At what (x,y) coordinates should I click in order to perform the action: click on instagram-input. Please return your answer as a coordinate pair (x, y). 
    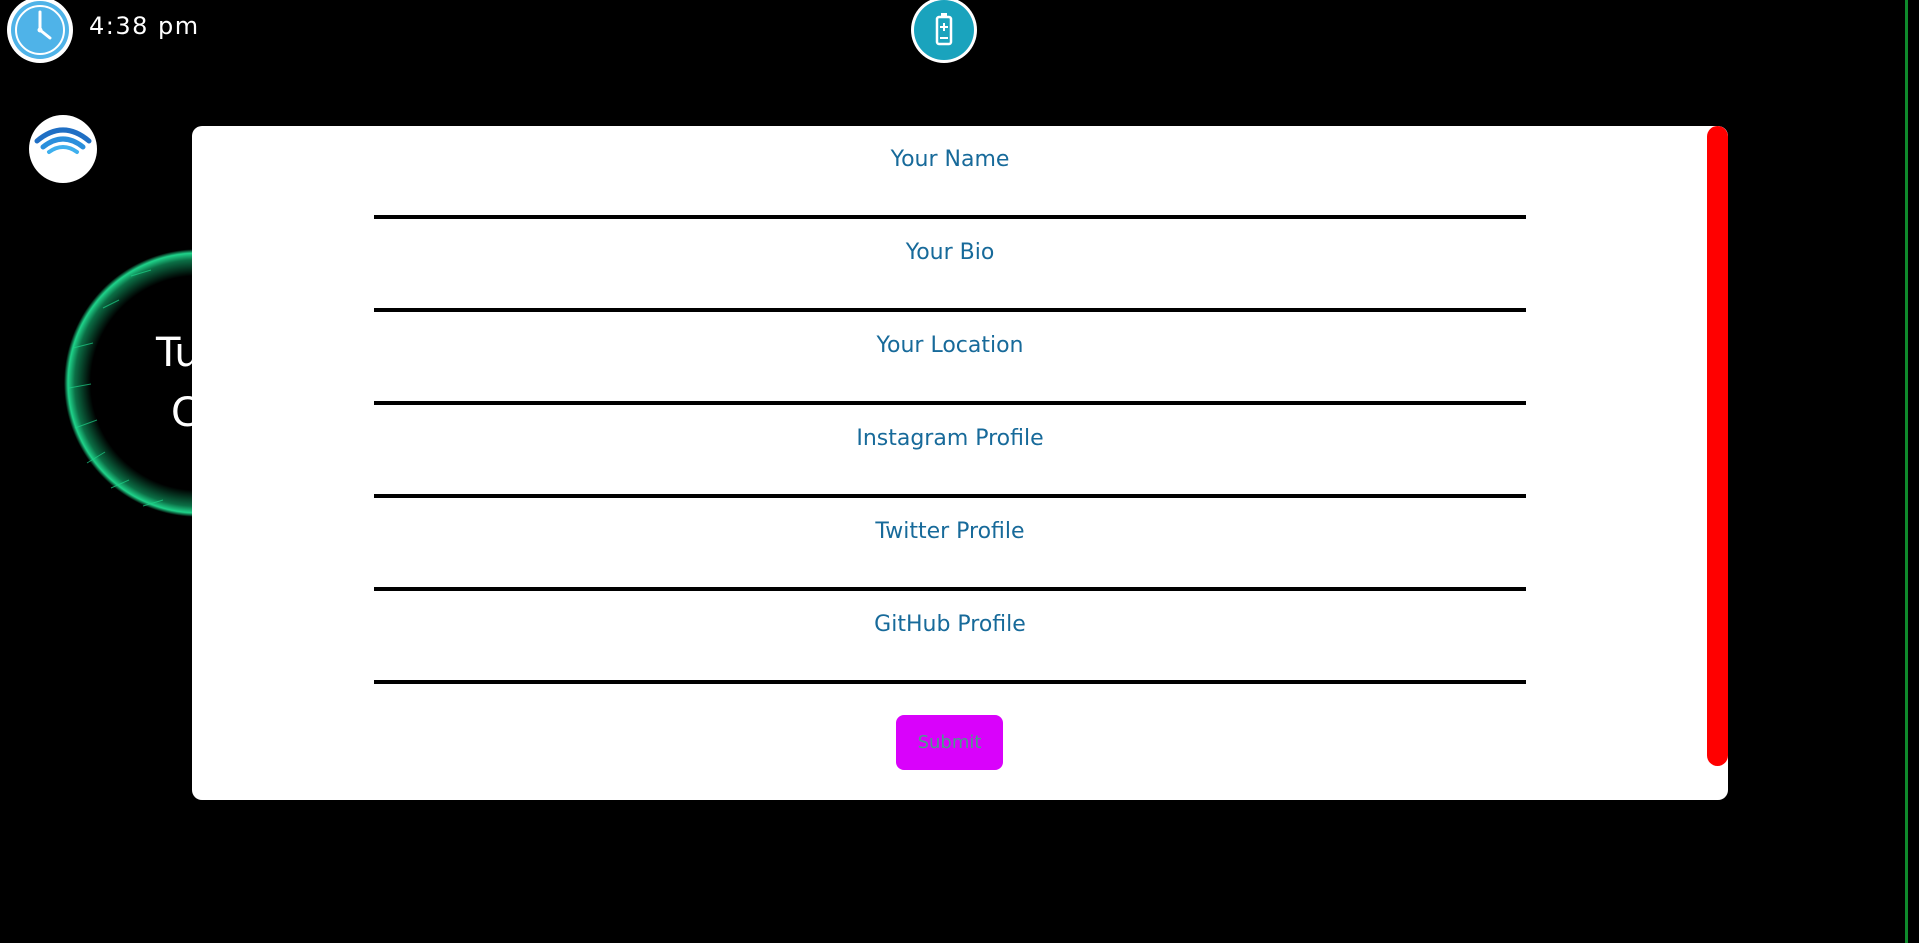
    Looking at the image, I should click on (950, 438).